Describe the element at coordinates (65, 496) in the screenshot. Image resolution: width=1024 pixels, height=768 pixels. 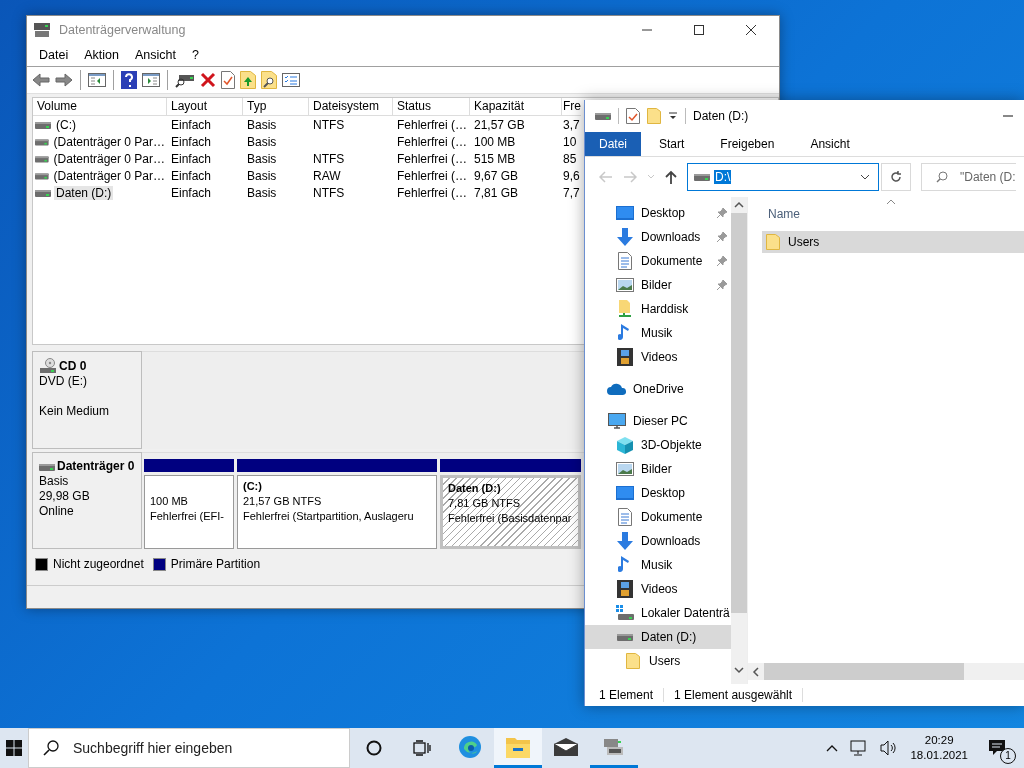
I see `disk-size: 29,98 GB` at that location.